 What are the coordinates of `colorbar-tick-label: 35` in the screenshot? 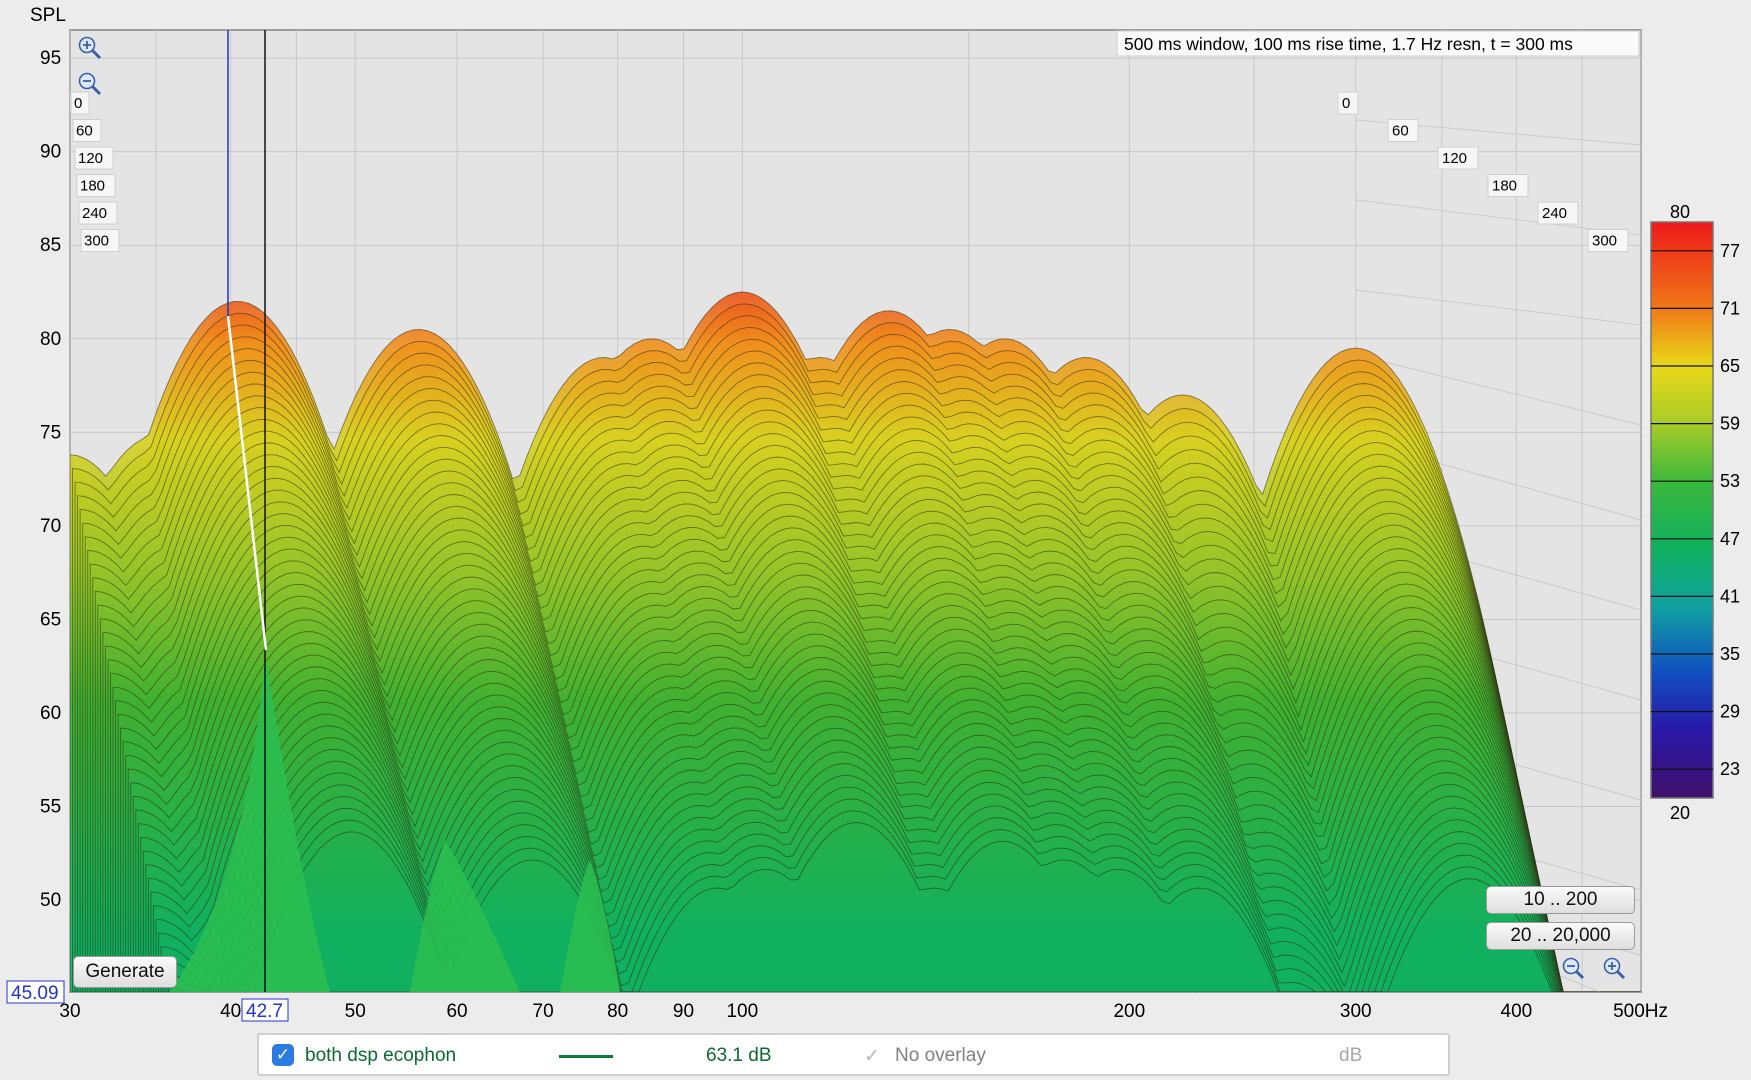 It's located at (1730, 654).